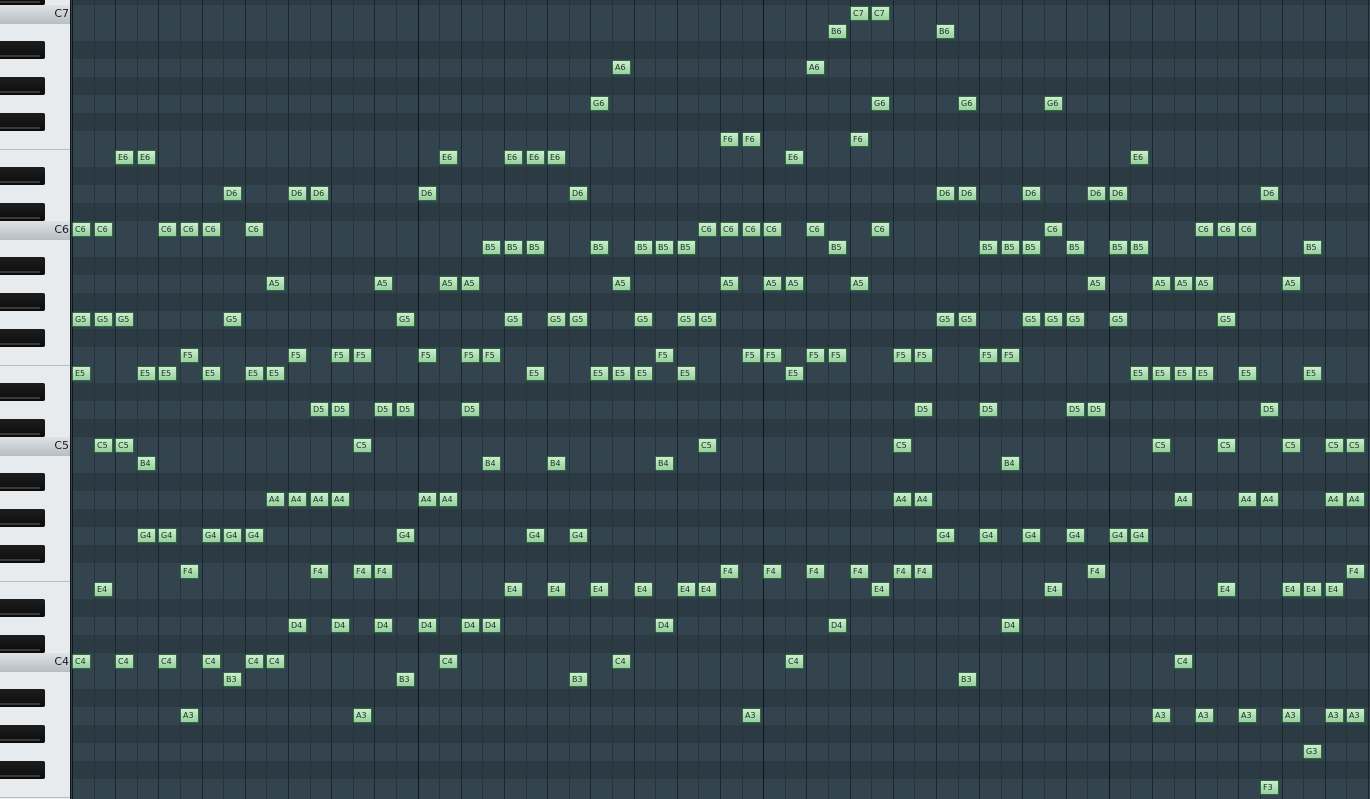 This screenshot has width=1370, height=799. Describe the element at coordinates (880, 103) in the screenshot. I see `note-g6: G6` at that location.